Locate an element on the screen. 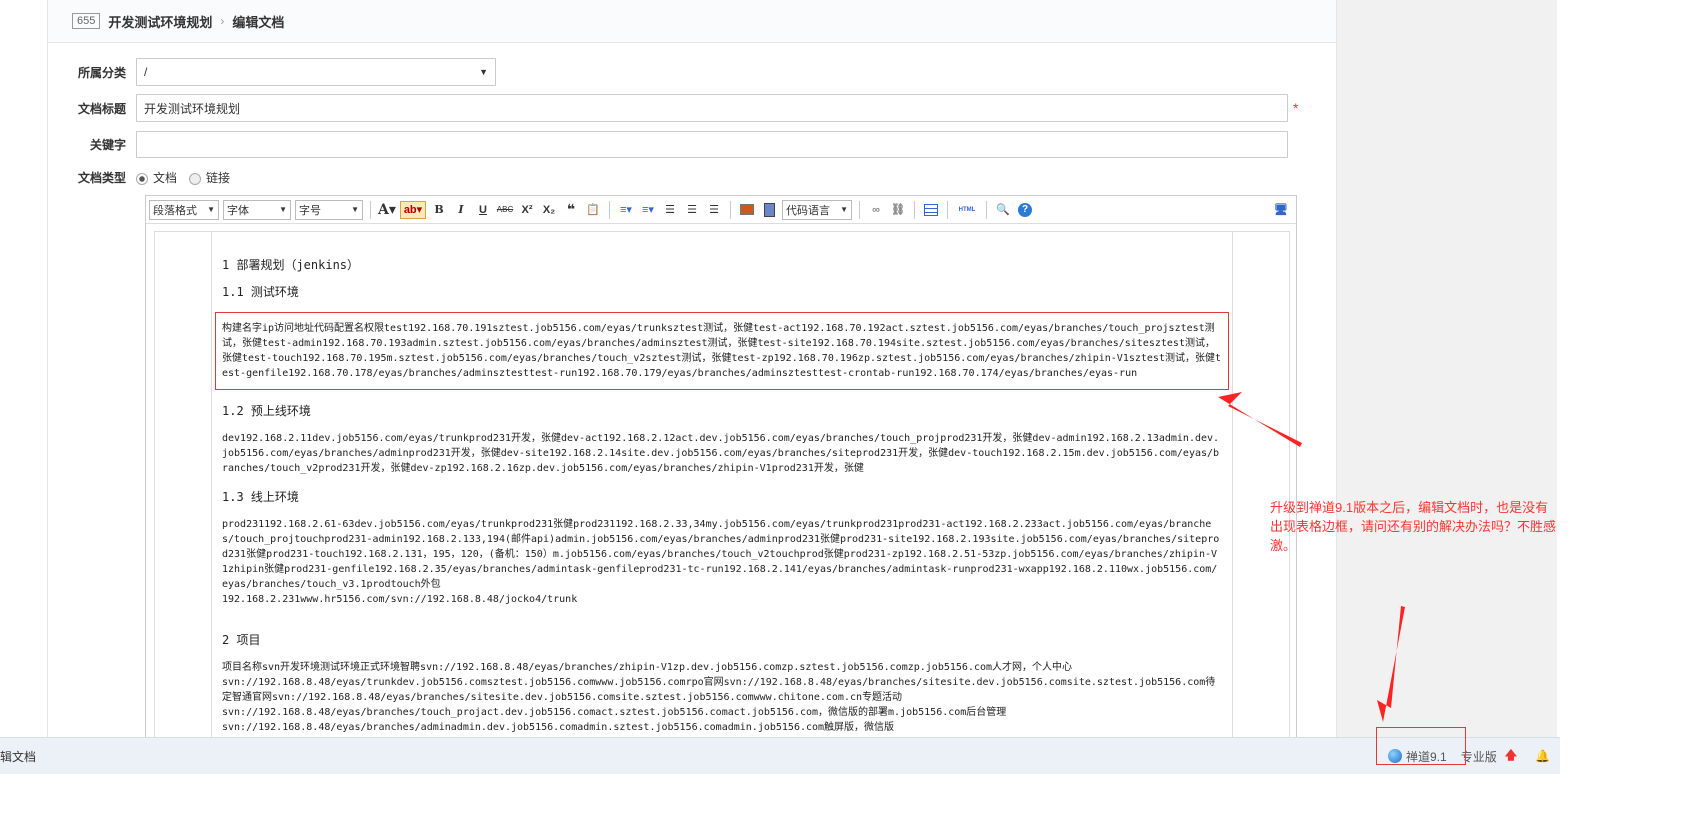 Image resolution: width=1699 pixels, height=839 pixels. subscript-button: X₂ is located at coordinates (549, 210).